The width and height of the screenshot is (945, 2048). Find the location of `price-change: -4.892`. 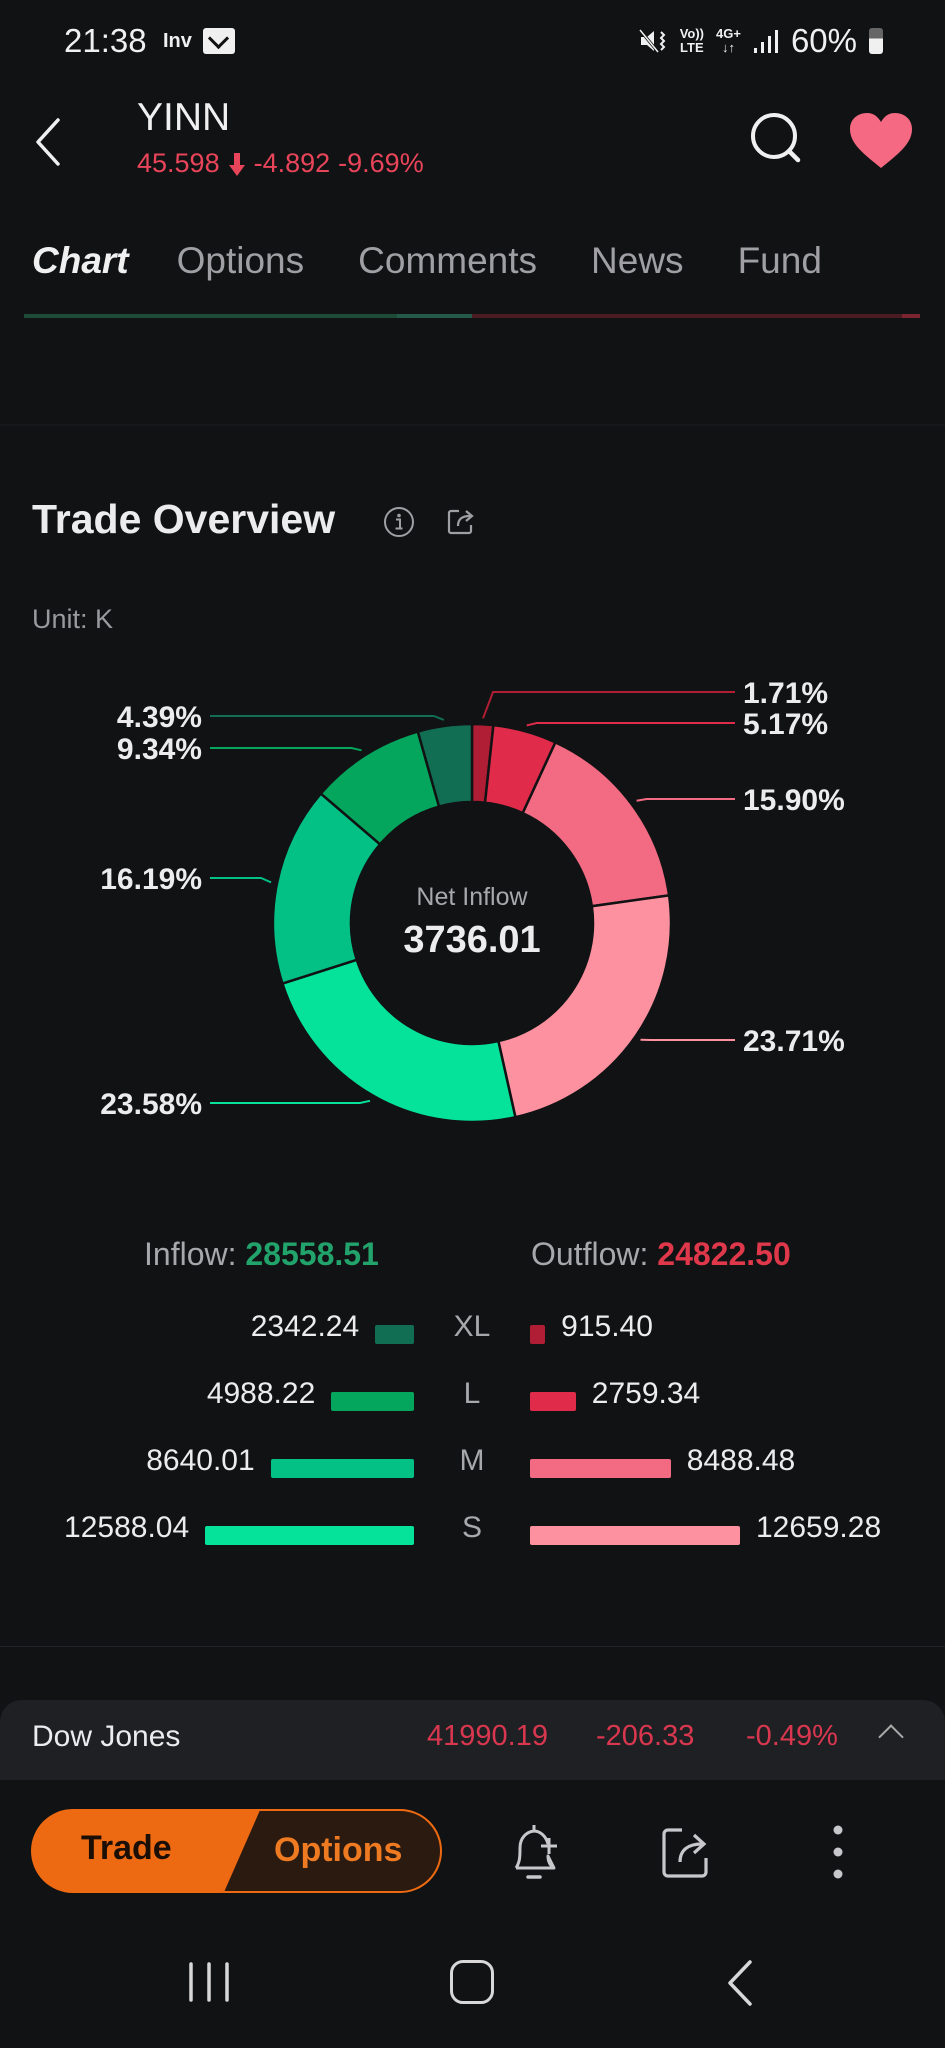

price-change: -4.892 is located at coordinates (292, 163).